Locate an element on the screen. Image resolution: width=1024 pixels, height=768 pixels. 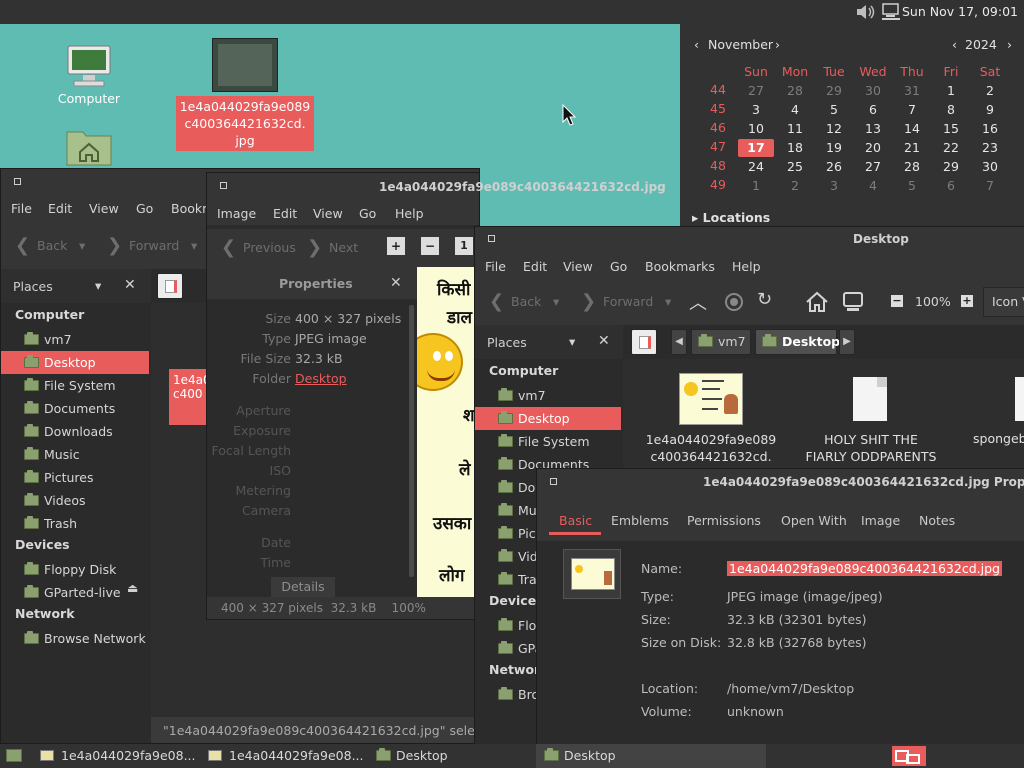
calendar-day: 2 is located at coordinates (990, 91).